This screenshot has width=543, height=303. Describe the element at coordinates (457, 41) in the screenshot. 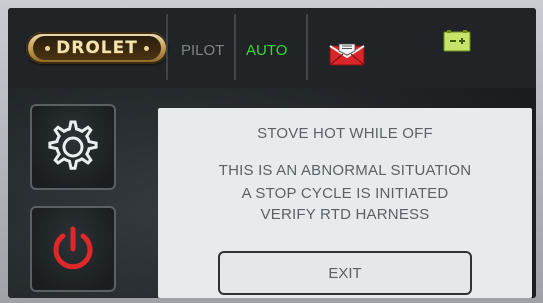

I see `battery-icon` at that location.